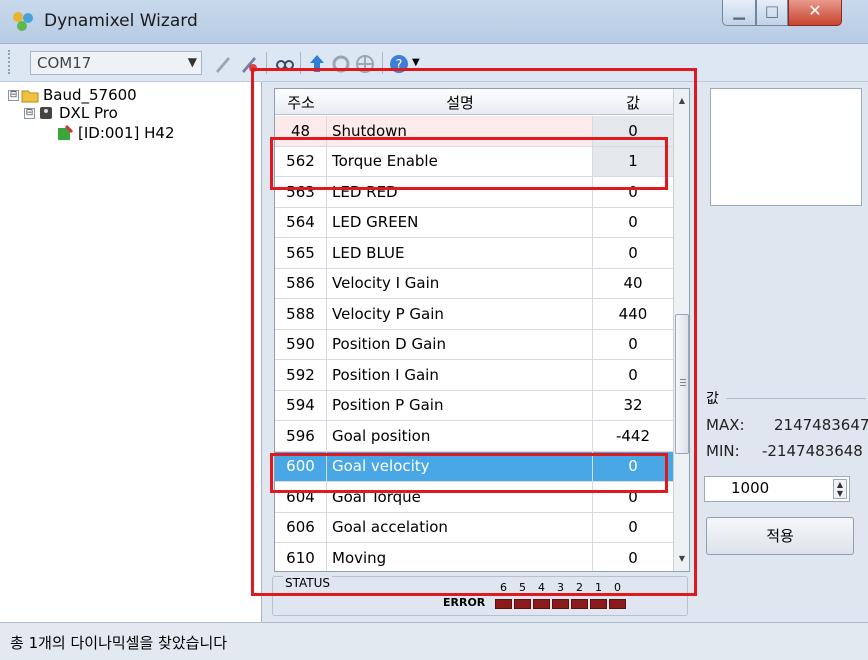  Describe the element at coordinates (840, 484) in the screenshot. I see `spin-up-icon: ▲` at that location.